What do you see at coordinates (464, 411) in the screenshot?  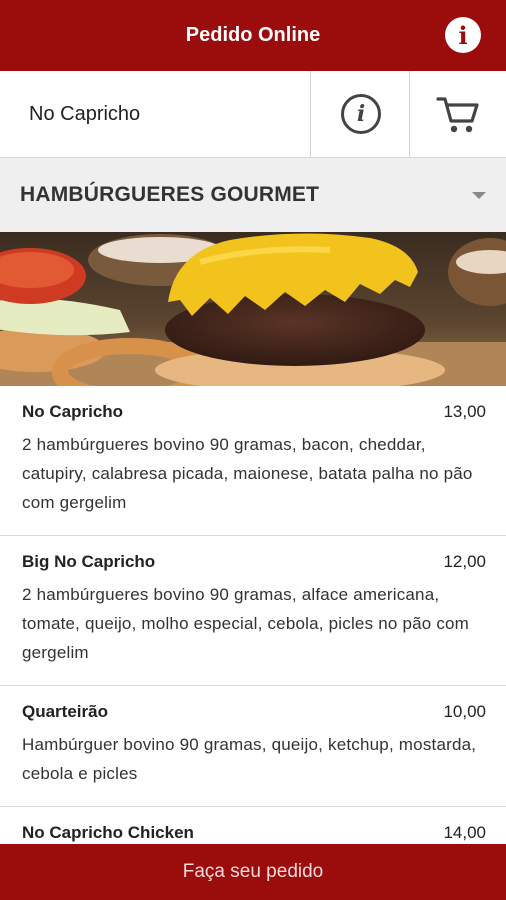 I see `item-price: 13,00` at bounding box center [464, 411].